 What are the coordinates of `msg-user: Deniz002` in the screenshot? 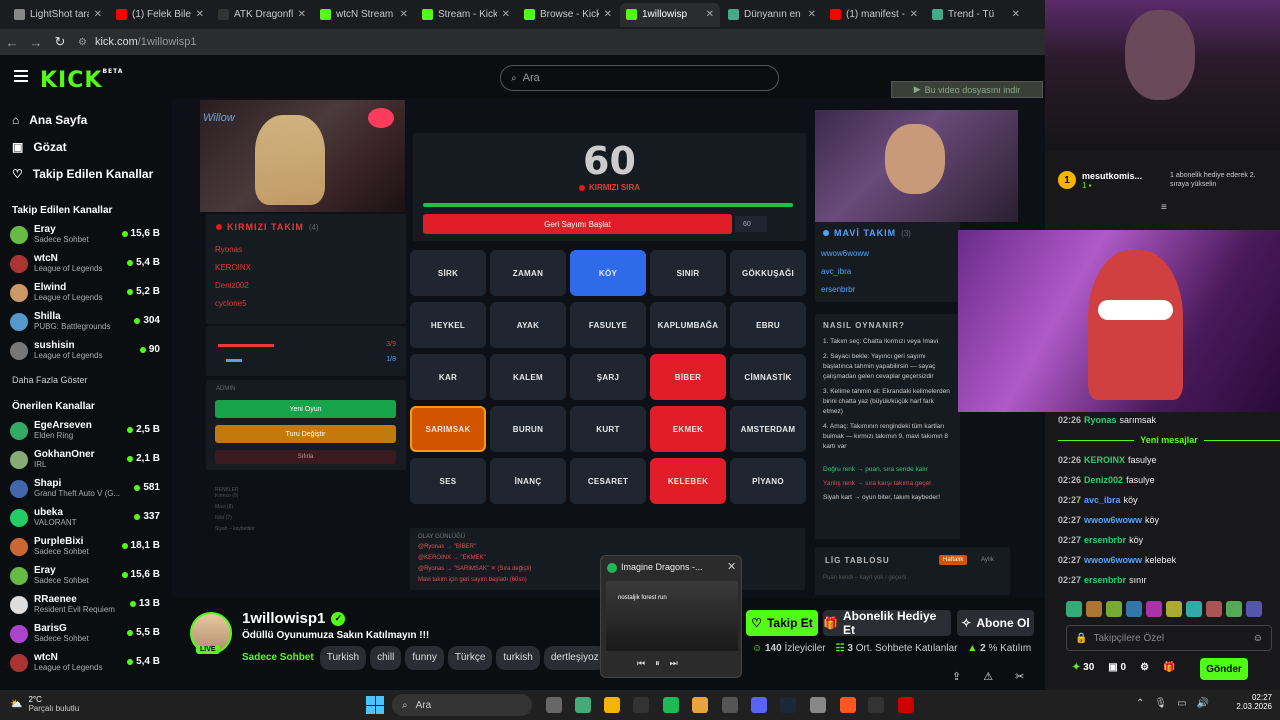 It's located at (1103, 480).